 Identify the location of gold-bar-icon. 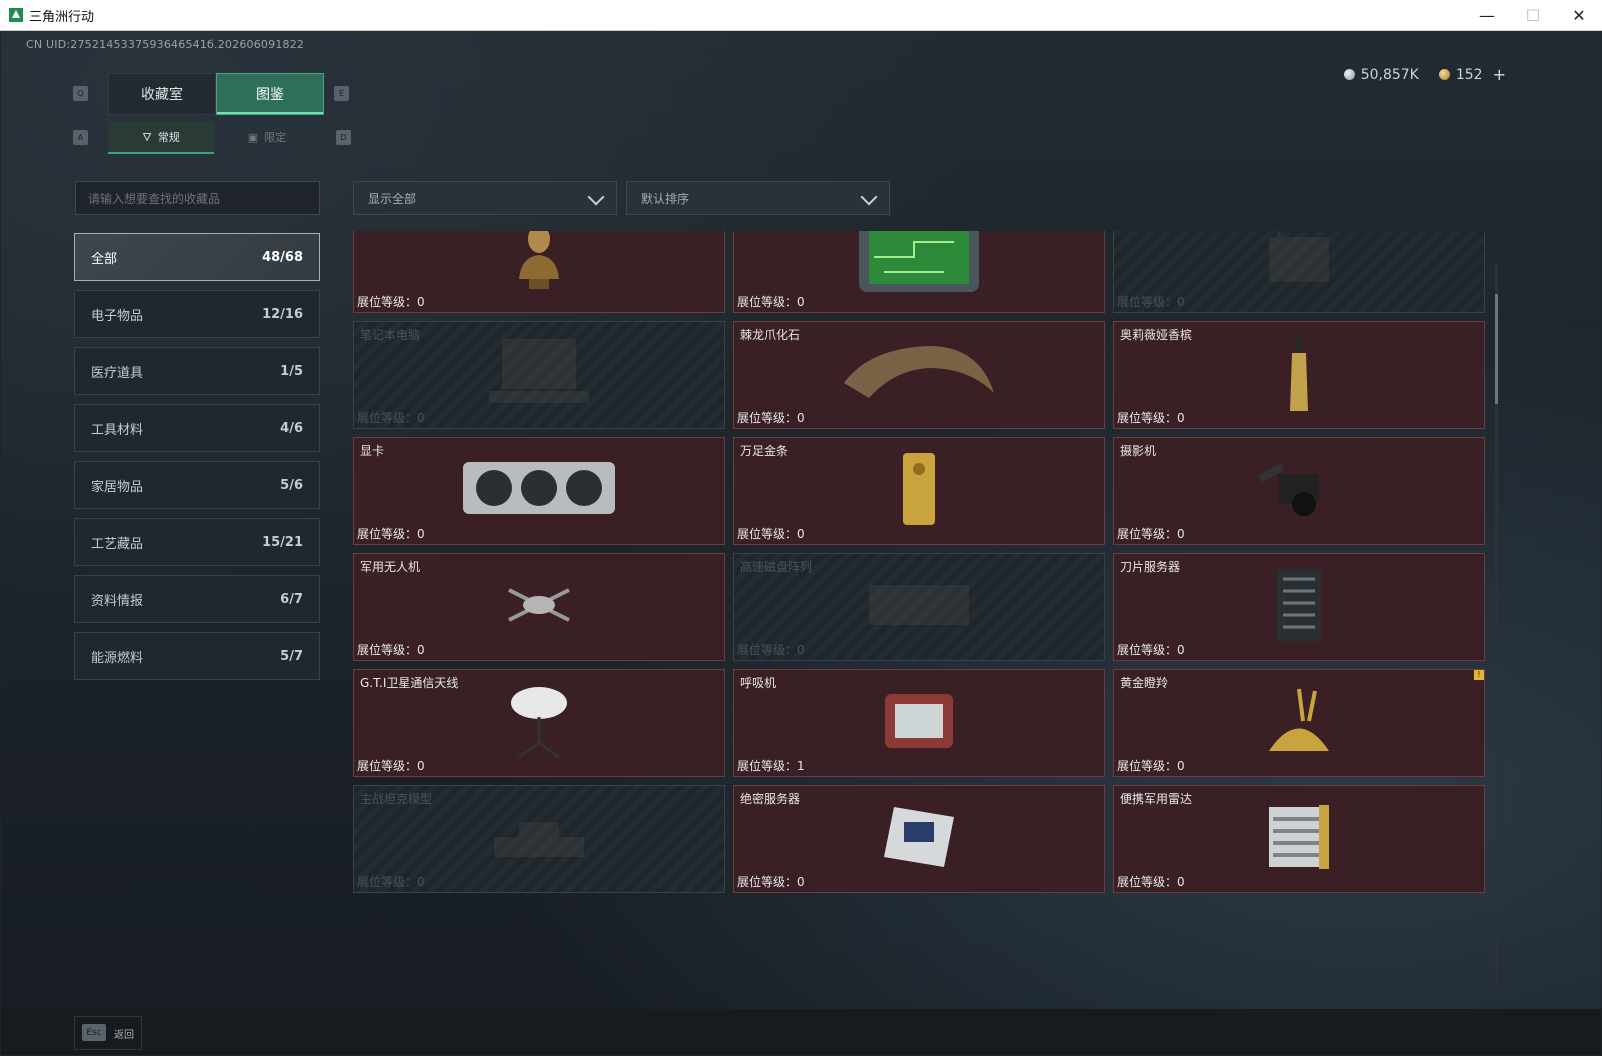
(919, 491).